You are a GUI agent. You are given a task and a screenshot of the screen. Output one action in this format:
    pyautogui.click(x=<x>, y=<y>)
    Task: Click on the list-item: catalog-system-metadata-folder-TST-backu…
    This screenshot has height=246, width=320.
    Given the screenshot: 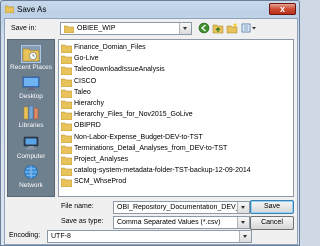 What is the action you would take?
    pyautogui.click(x=161, y=171)
    